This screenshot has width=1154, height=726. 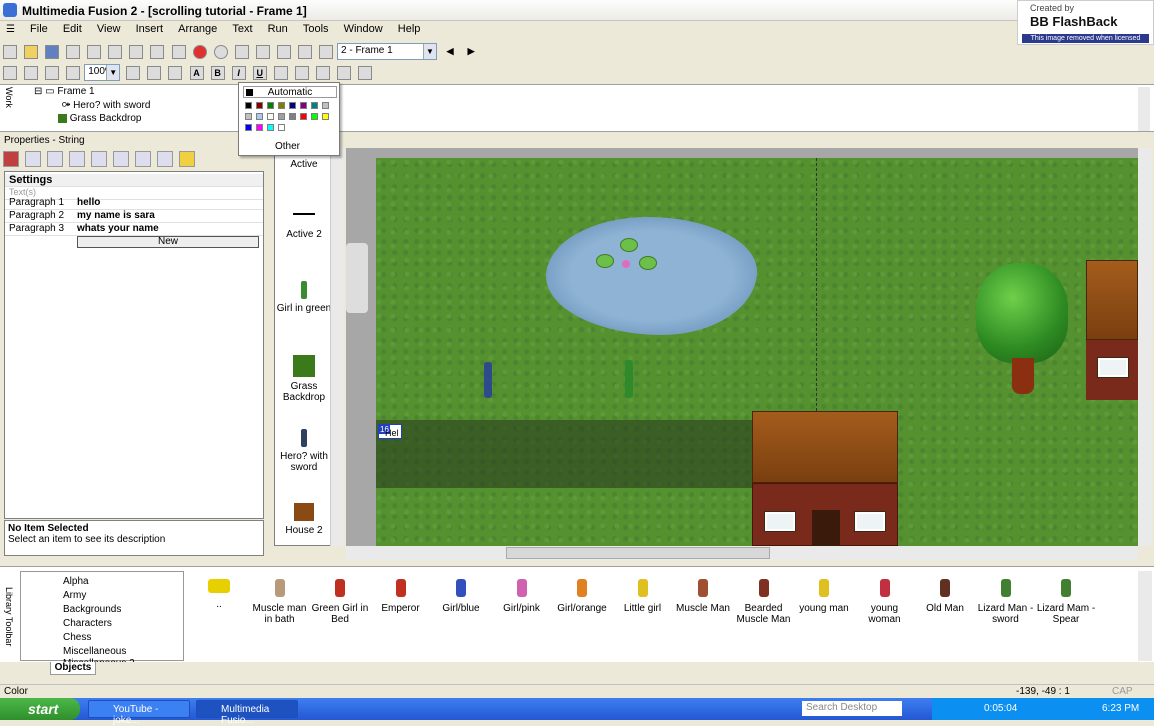 What do you see at coordinates (325, 52) in the screenshot?
I see `data-elements-icon` at bounding box center [325, 52].